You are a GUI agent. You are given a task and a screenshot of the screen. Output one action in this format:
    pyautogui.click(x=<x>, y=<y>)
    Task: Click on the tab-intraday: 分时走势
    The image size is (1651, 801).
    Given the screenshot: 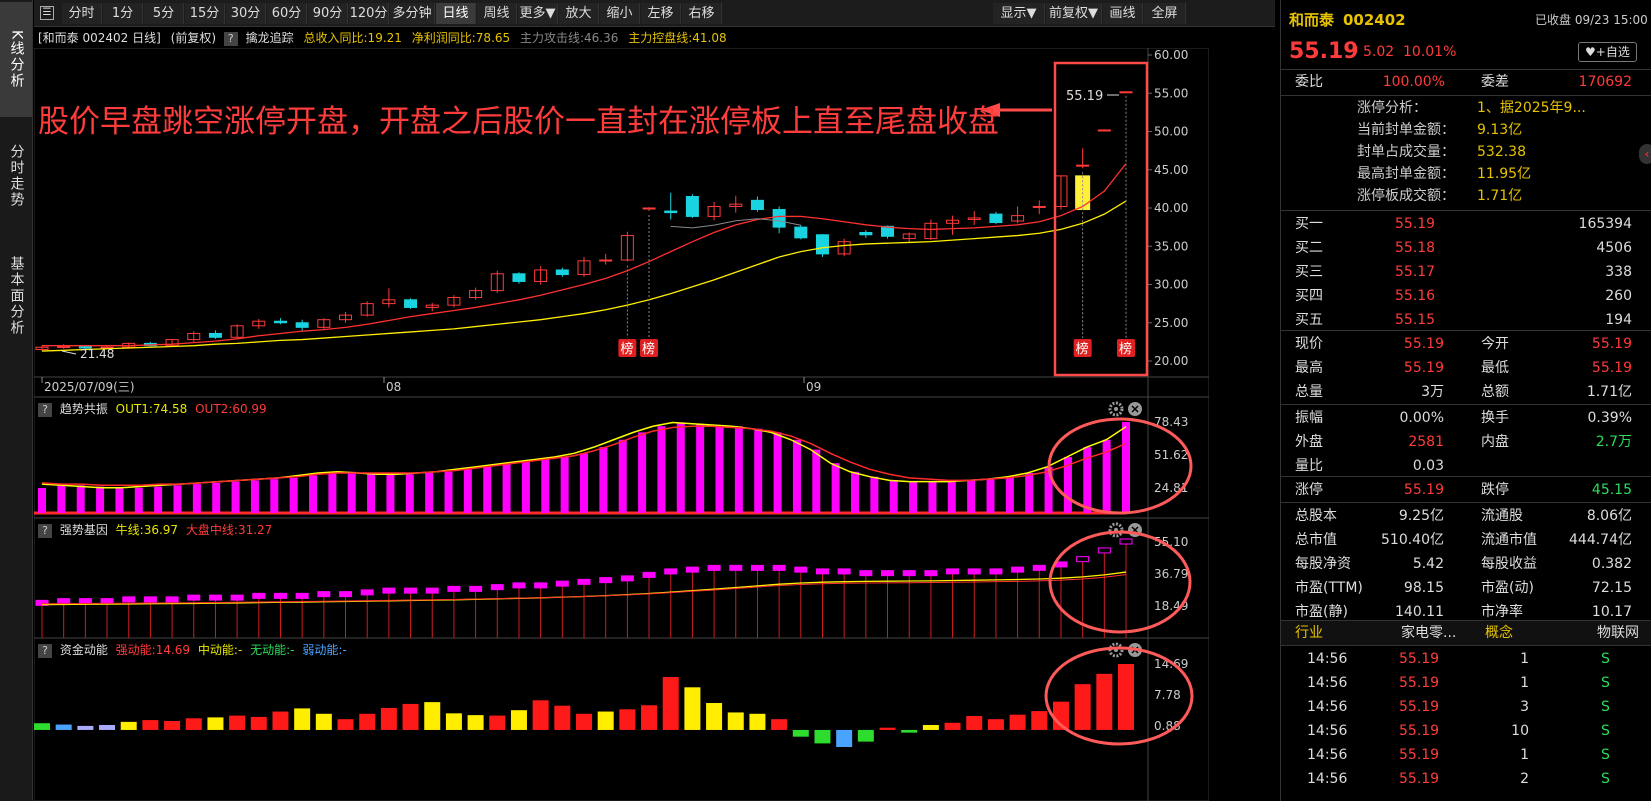 What is the action you would take?
    pyautogui.click(x=16, y=176)
    